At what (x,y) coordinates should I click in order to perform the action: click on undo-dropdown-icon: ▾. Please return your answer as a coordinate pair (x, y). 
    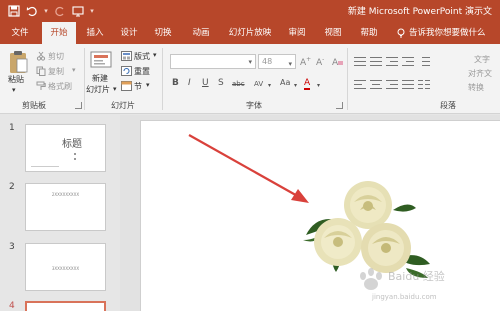
    Looking at the image, I should click on (46, 11).